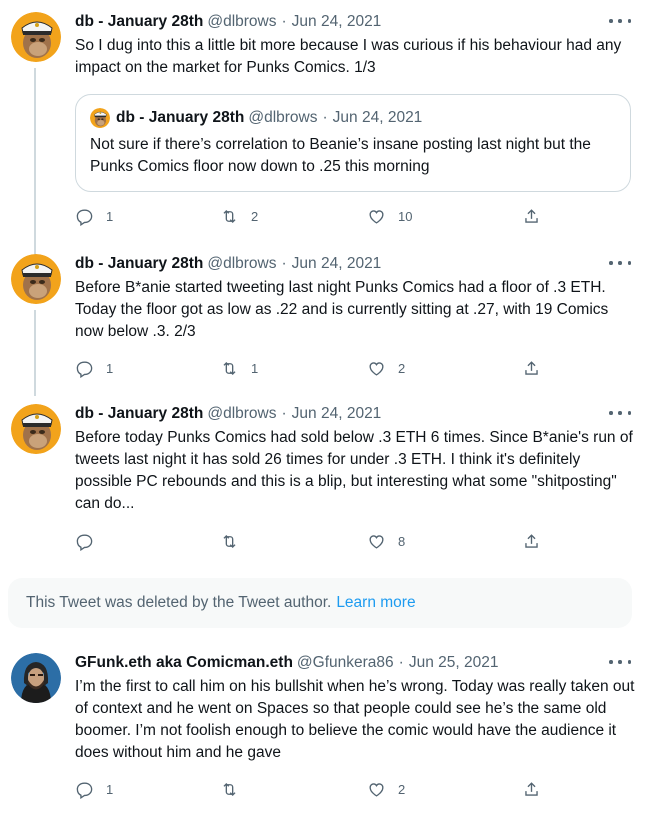 This screenshot has width=661, height=815. What do you see at coordinates (315, 541) in the screenshot?
I see `tweet-actions: 8` at bounding box center [315, 541].